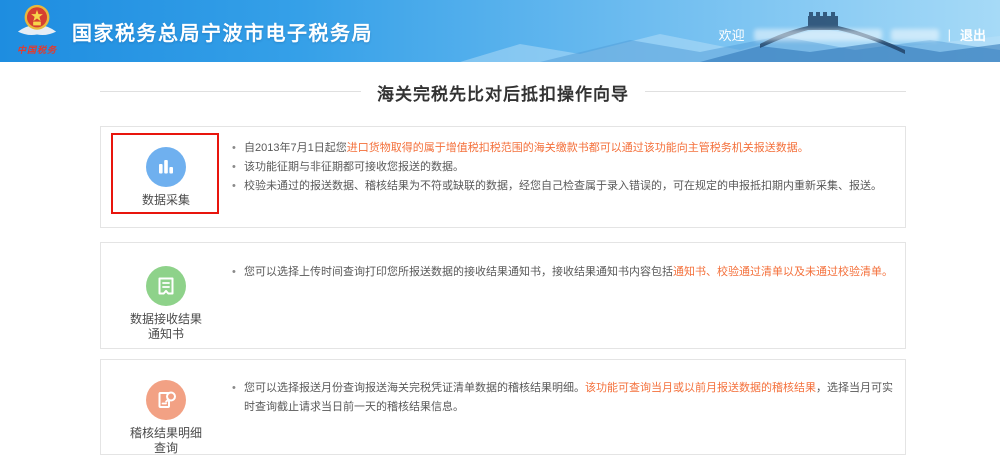  What do you see at coordinates (973, 34) in the screenshot?
I see `logout-button: 退出` at bounding box center [973, 34].